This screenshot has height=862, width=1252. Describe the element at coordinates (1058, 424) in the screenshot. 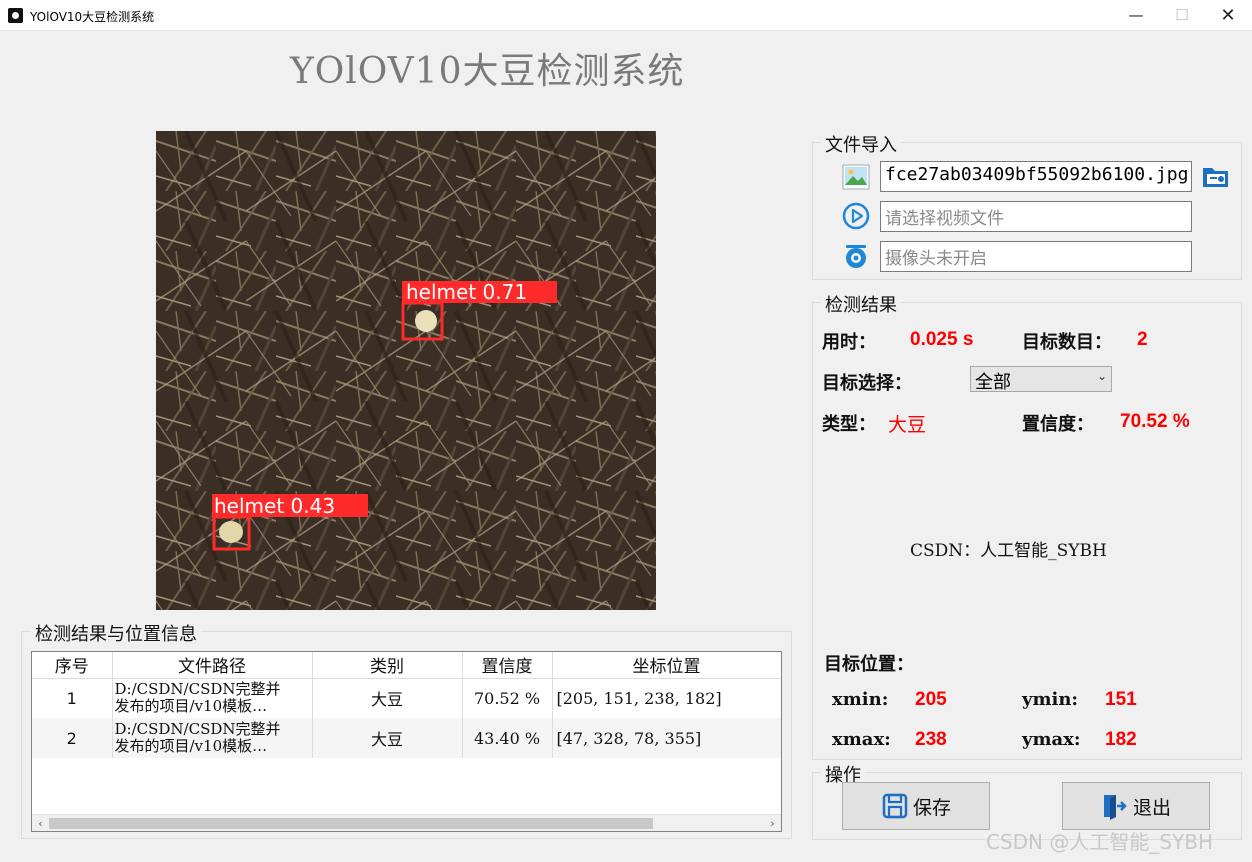

I see `confidence-label: 置信度：` at that location.